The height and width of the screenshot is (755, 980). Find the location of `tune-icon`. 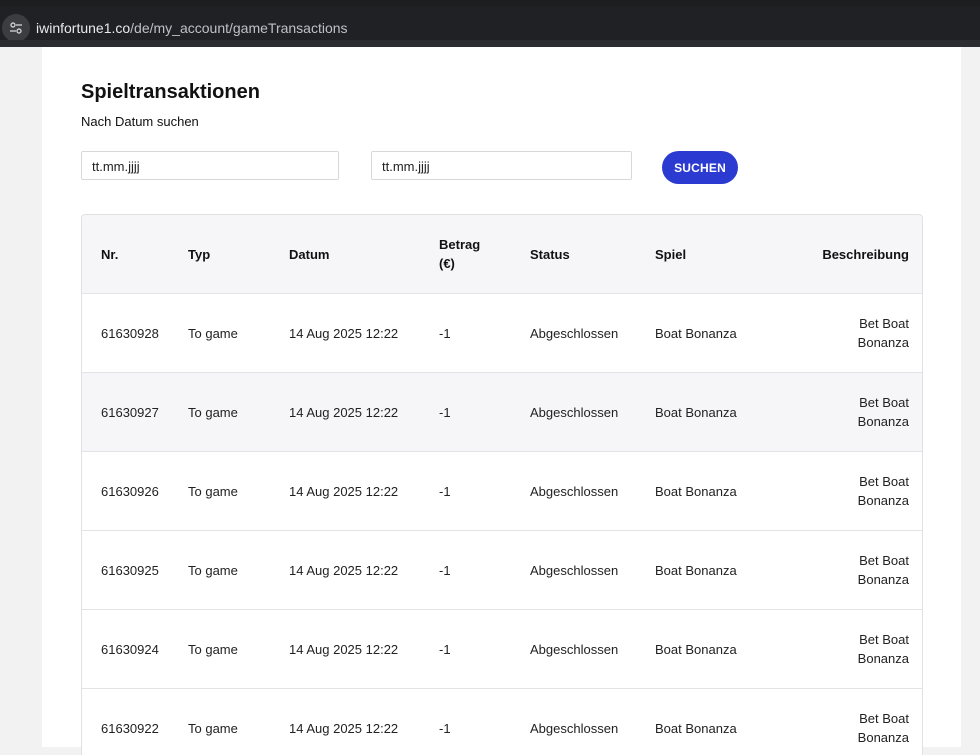

tune-icon is located at coordinates (16, 28).